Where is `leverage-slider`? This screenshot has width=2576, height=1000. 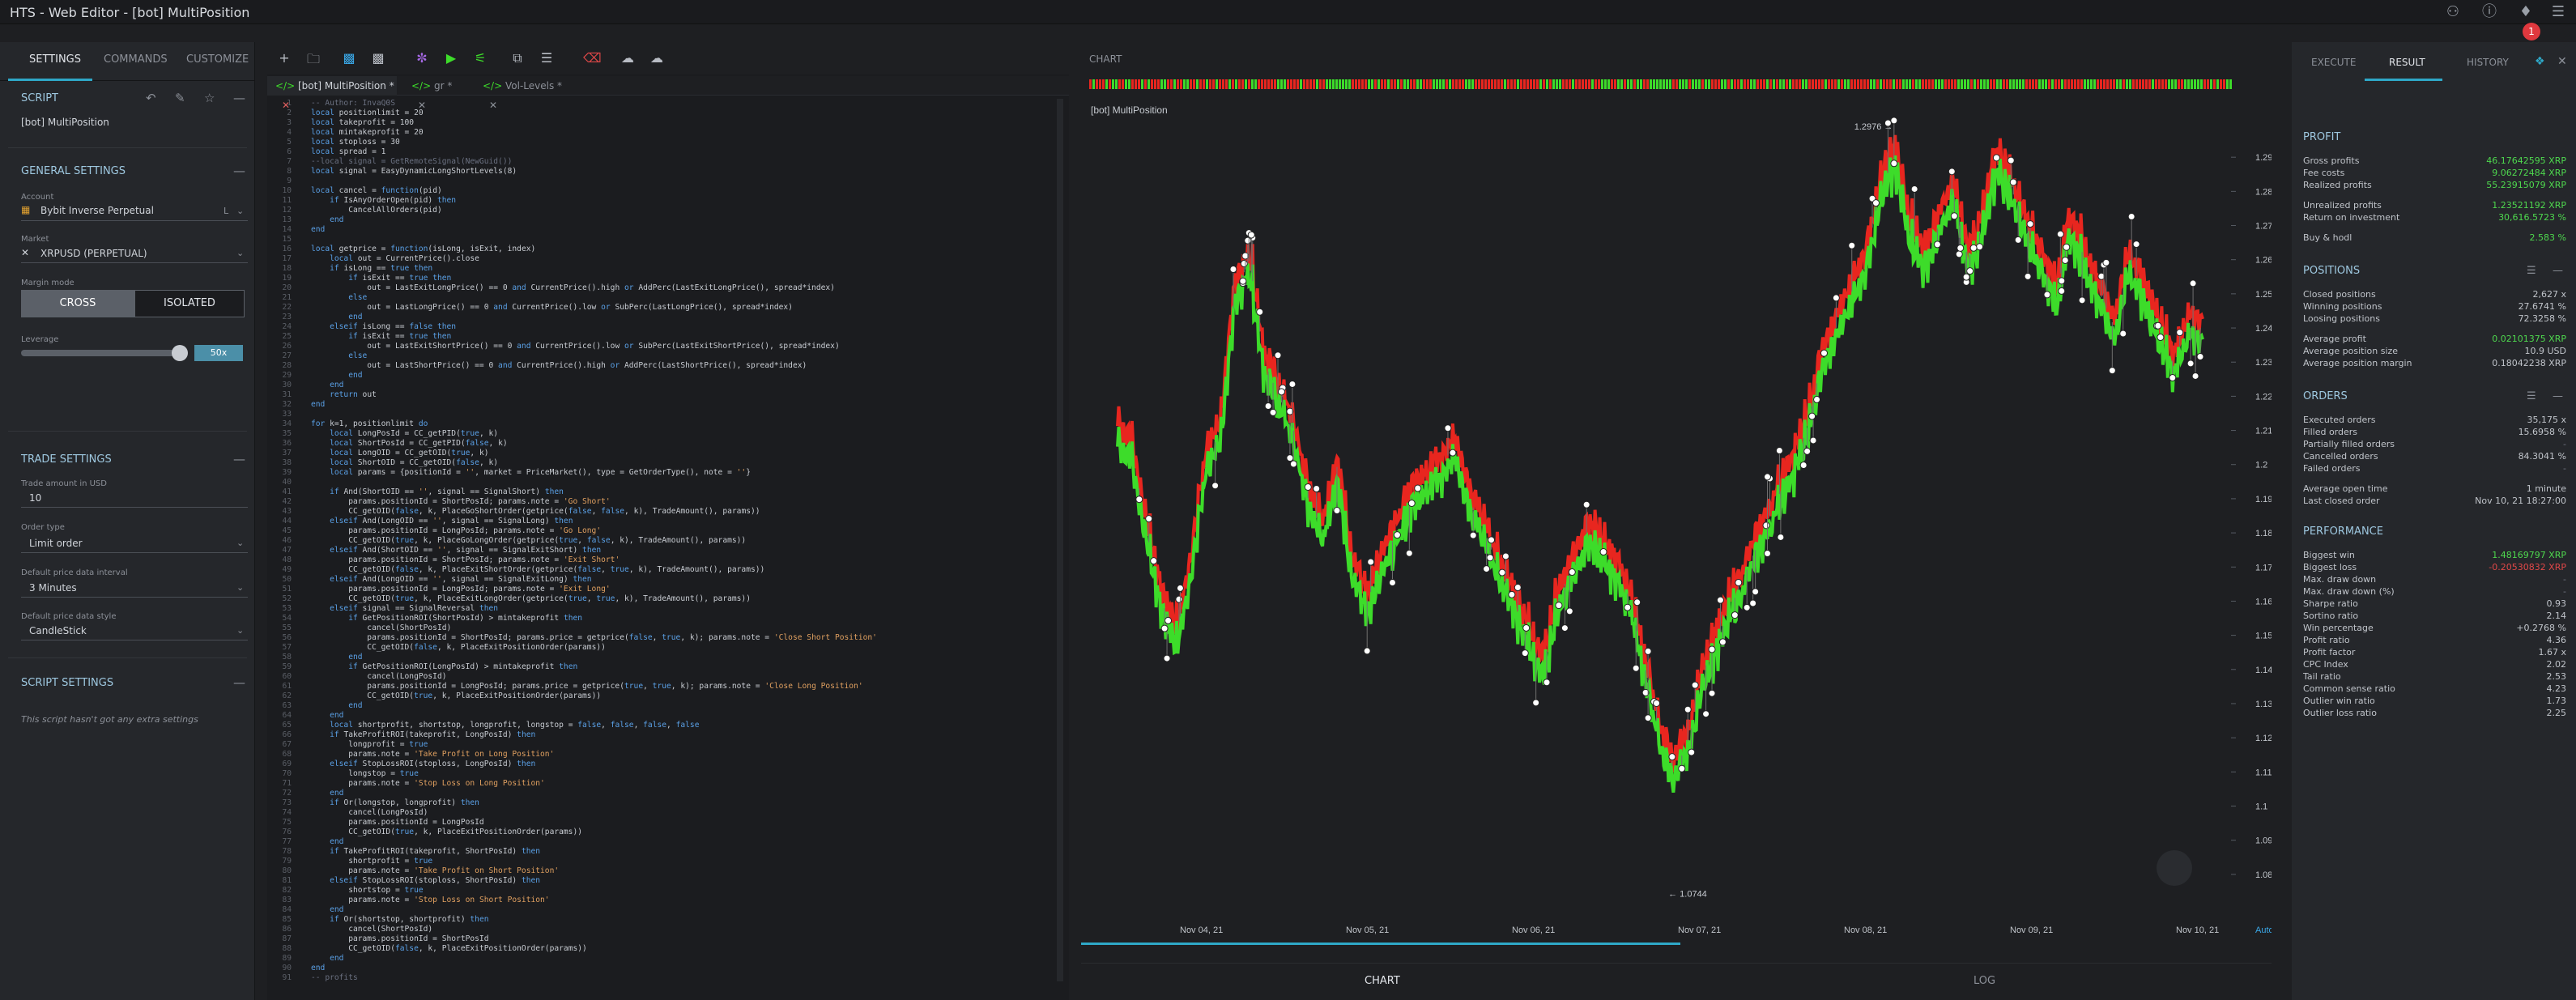 leverage-slider is located at coordinates (104, 353).